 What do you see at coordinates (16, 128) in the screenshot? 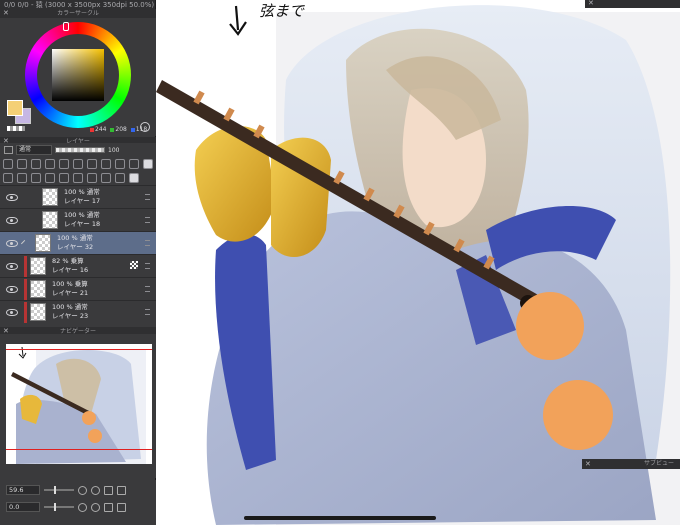
I see `transparent-color-swatch` at bounding box center [16, 128].